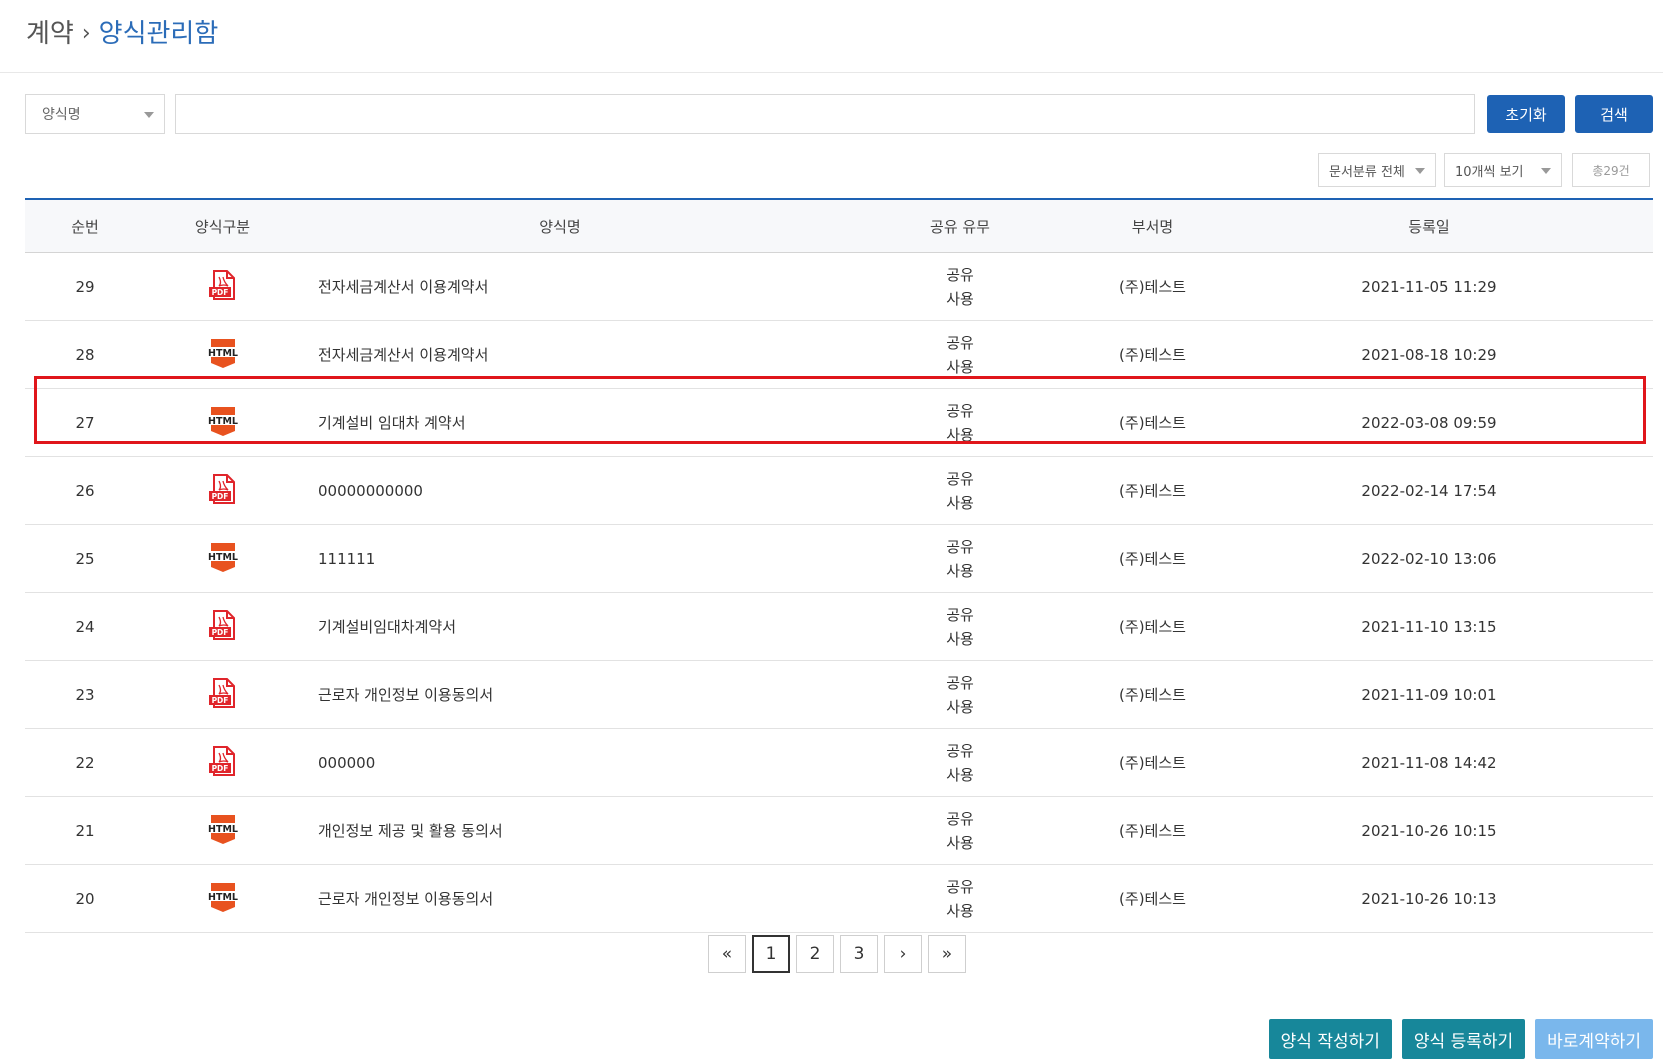 The width and height of the screenshot is (1663, 1059). What do you see at coordinates (560, 225) in the screenshot?
I see `col-header-name: 양식명` at bounding box center [560, 225].